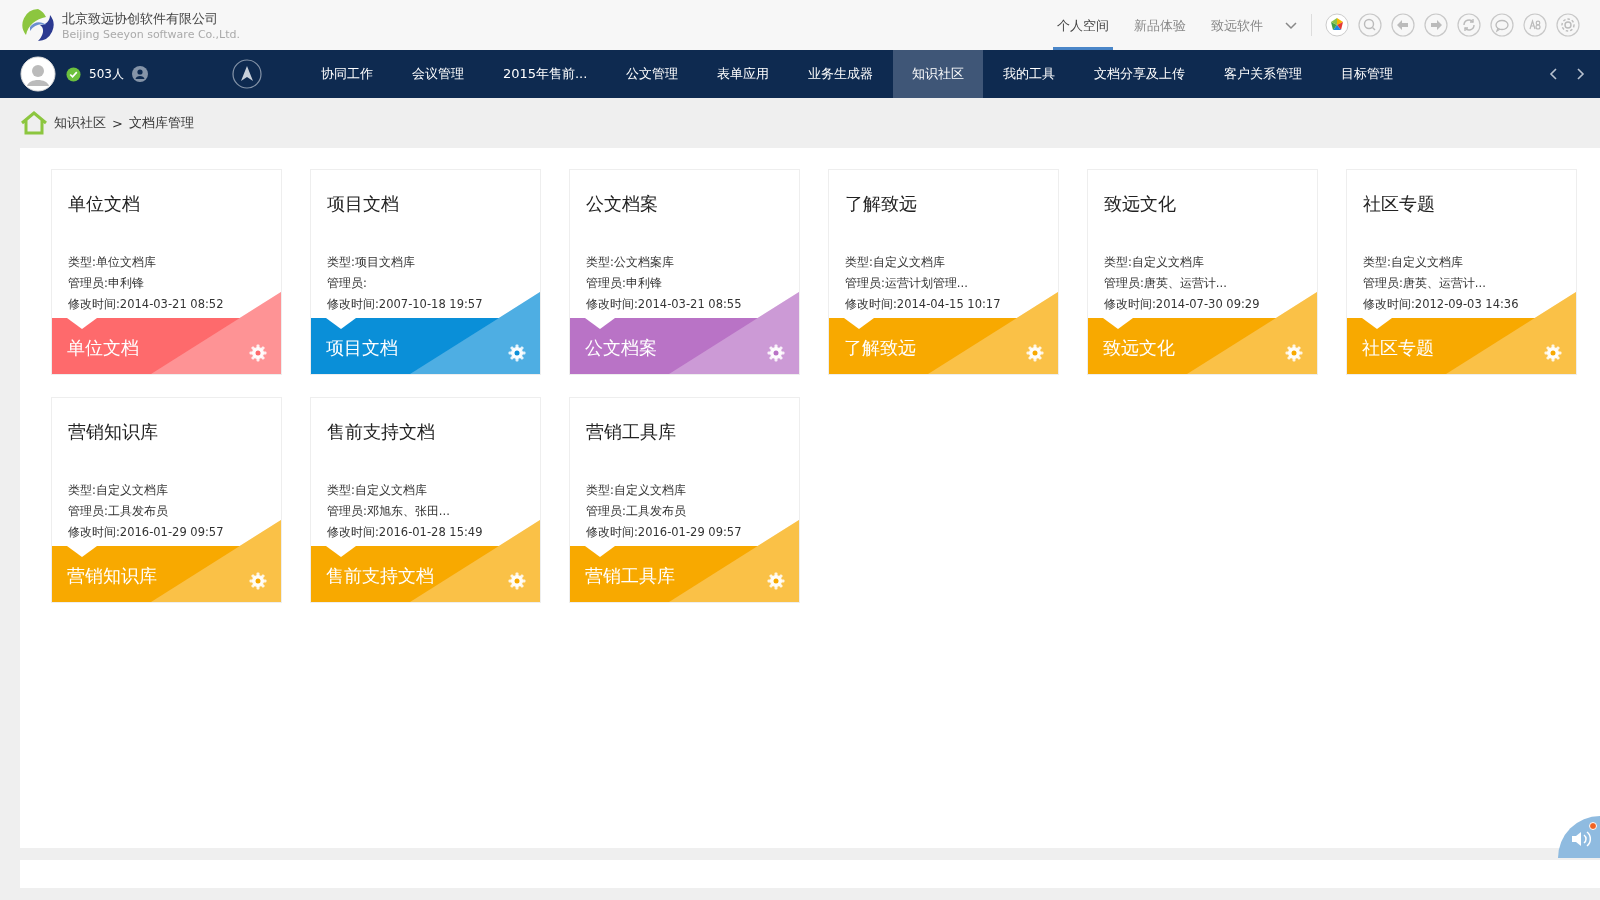 The width and height of the screenshot is (1600, 900). Describe the element at coordinates (1461, 272) in the screenshot. I see `library-card: 社区专题 类型:自定义文档库 管理员:唐英、运营计... 修改时间:2012-09-03 14:36 社区专题` at that location.